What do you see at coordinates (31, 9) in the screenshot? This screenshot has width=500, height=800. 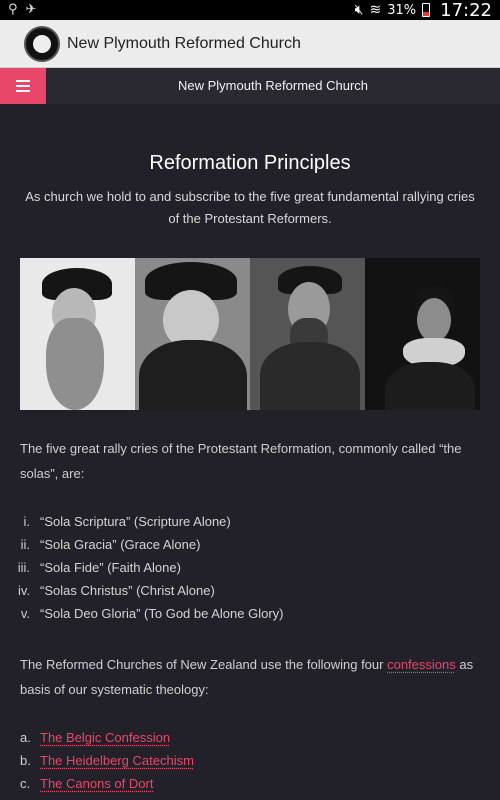 I see `game-controller-icon: ✈` at bounding box center [31, 9].